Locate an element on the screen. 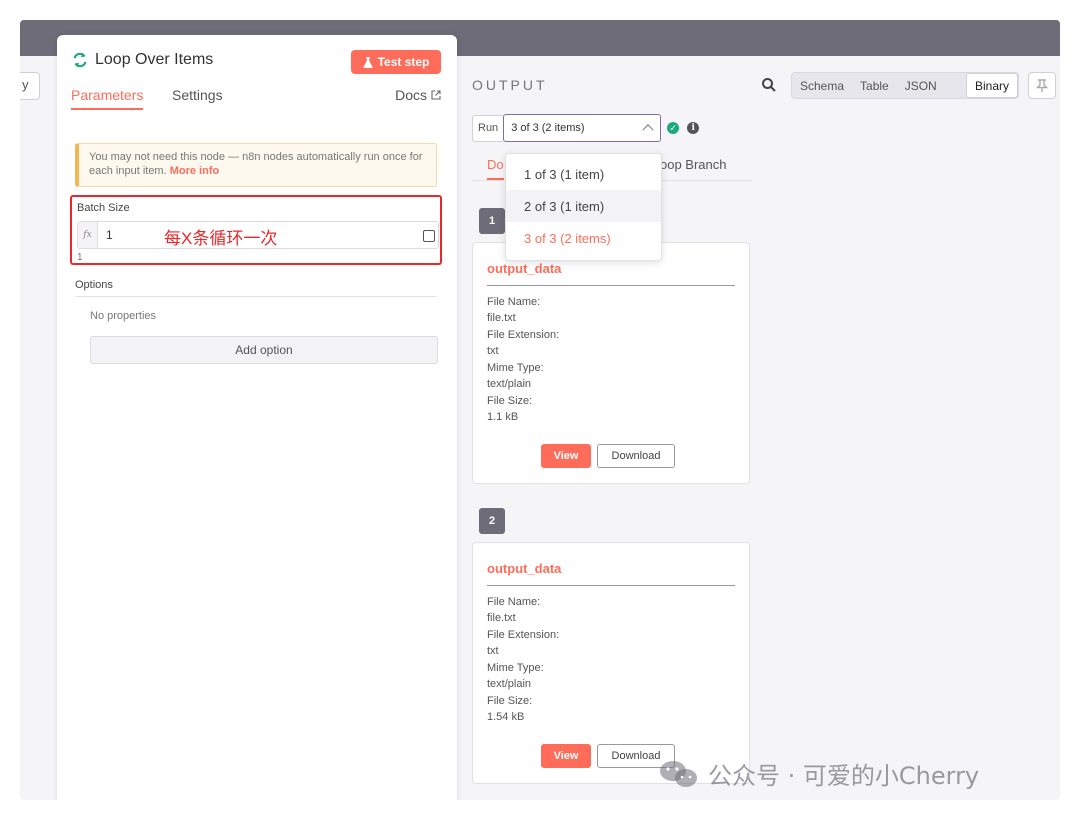 This screenshot has height=820, width=1080. watermark: 公众号 · 可爱的小Cherry is located at coordinates (818, 773).